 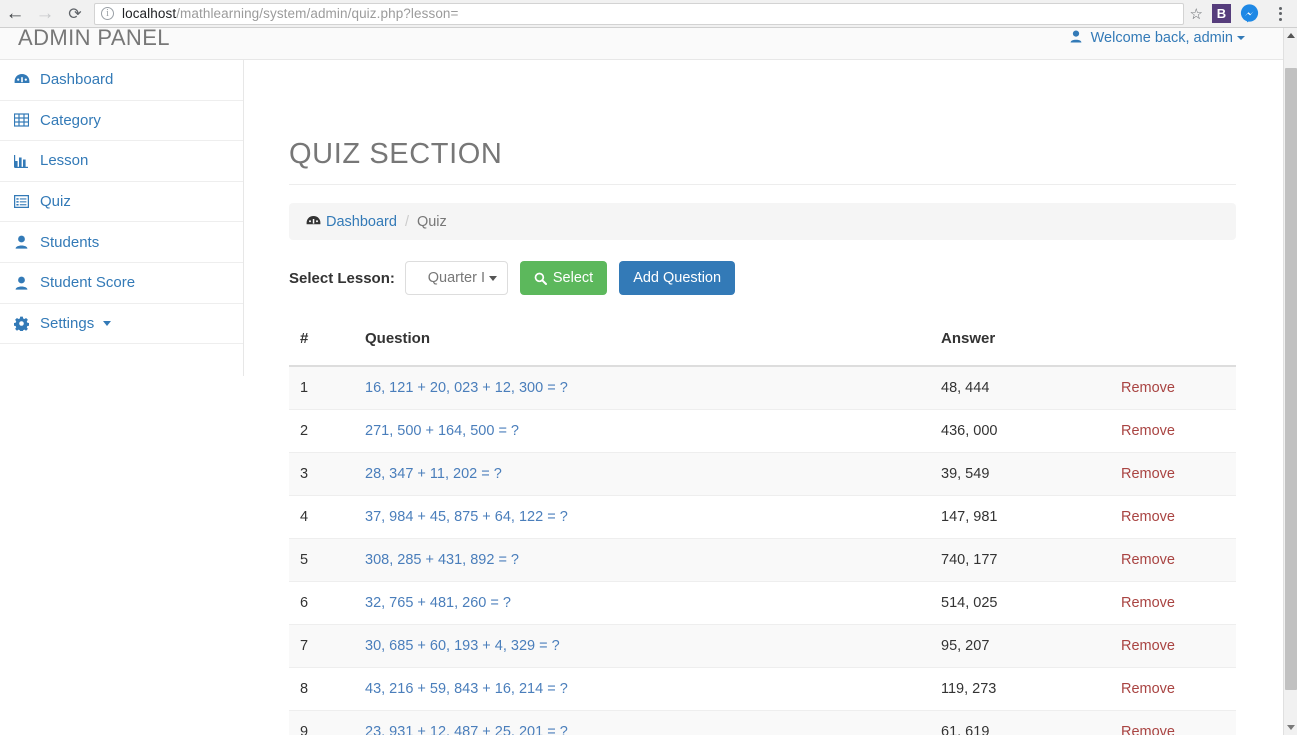 What do you see at coordinates (327, 431) in the screenshot?
I see `row-number: 2` at bounding box center [327, 431].